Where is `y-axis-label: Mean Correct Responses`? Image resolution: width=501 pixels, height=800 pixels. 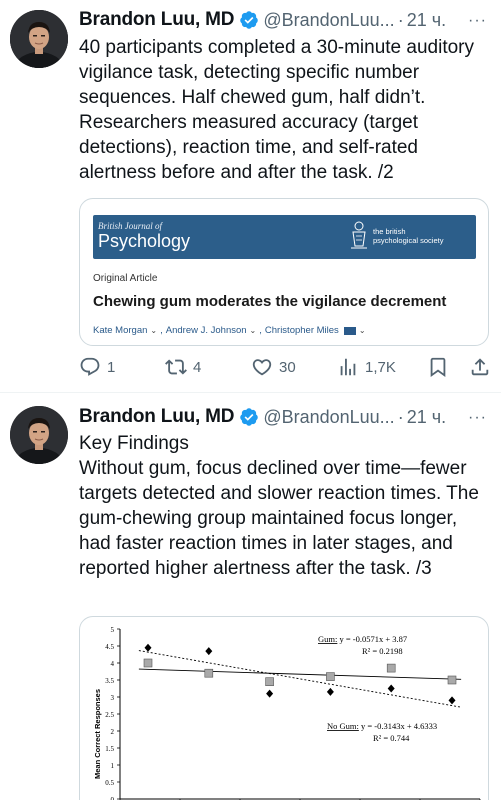
y-axis-label: Mean Correct Responses is located at coordinates (97, 734).